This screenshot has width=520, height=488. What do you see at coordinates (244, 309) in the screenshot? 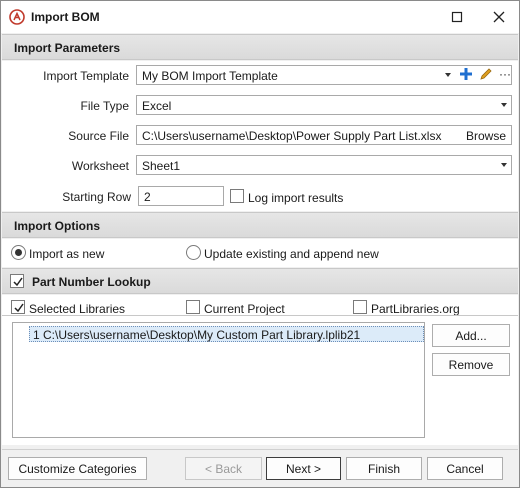
I see `current-project-label: Current Project` at bounding box center [244, 309].